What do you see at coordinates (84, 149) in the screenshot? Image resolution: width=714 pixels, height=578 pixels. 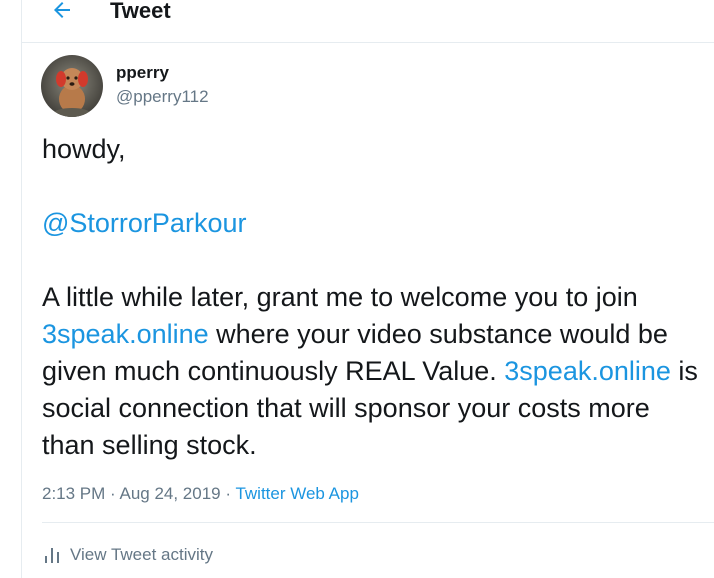 I see `tweet-line: howdy,` at bounding box center [84, 149].